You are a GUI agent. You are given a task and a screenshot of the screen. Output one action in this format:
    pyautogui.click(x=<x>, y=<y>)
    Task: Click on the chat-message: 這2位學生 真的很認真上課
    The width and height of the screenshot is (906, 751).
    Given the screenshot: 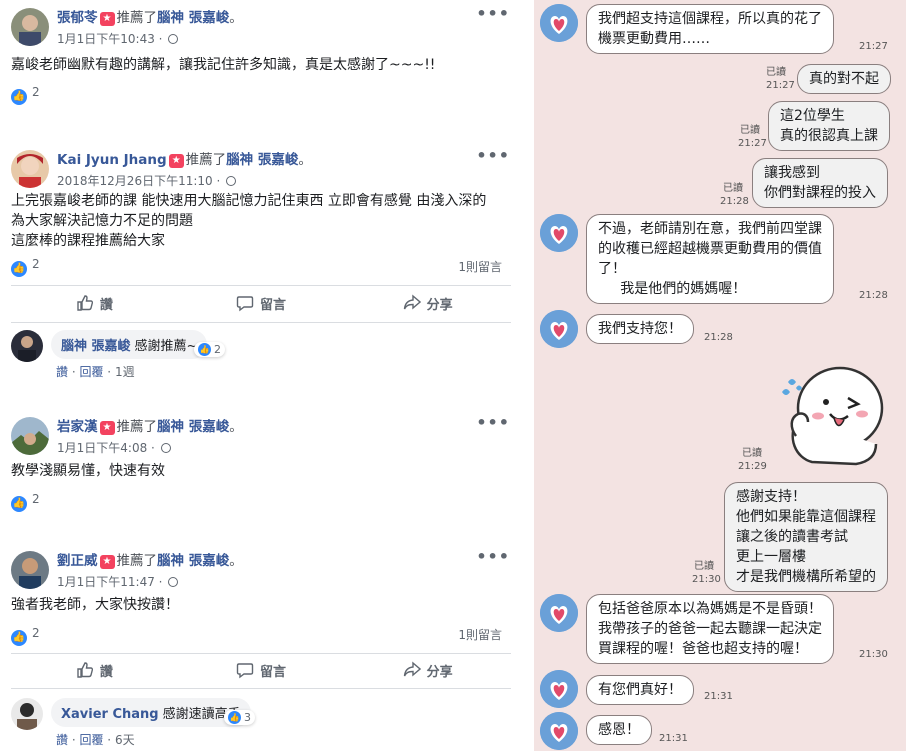 What is the action you would take?
    pyautogui.click(x=829, y=126)
    